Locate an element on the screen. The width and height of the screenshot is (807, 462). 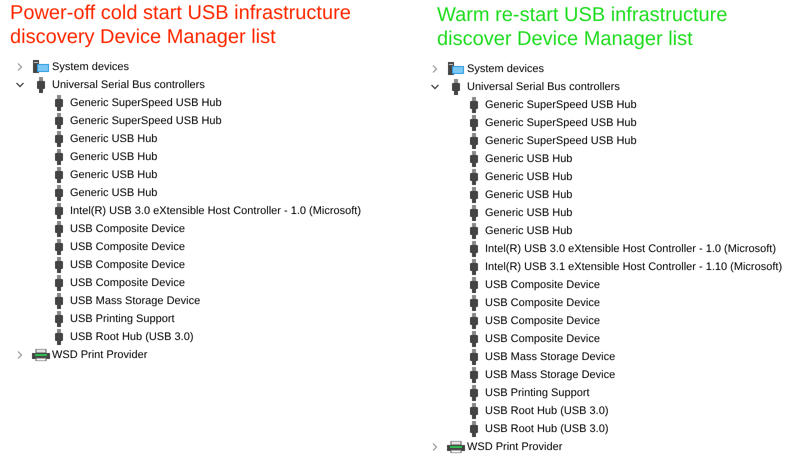
annotation-title: Power-off cold start USB infrastructure discovery Device Manager list is located at coordinates (181, 25).